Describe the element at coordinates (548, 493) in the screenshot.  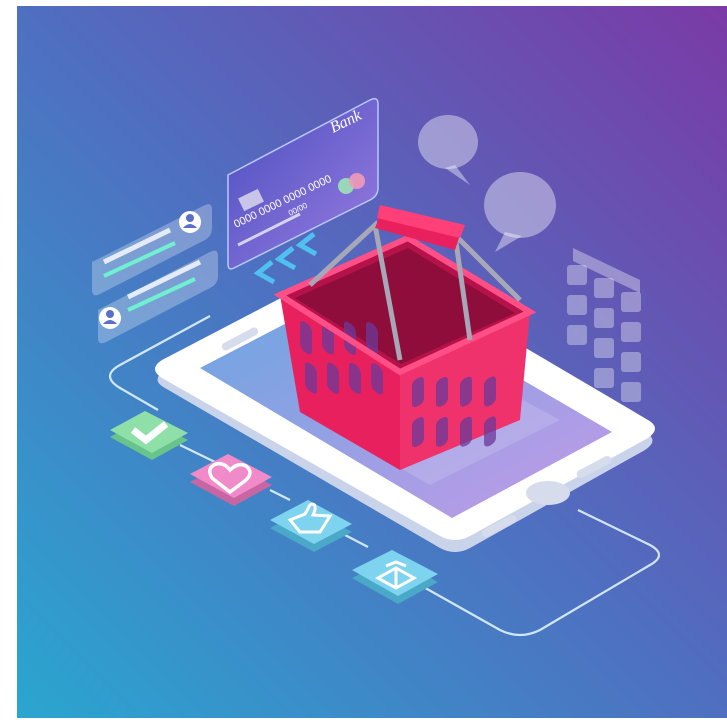
I see `home-button` at that location.